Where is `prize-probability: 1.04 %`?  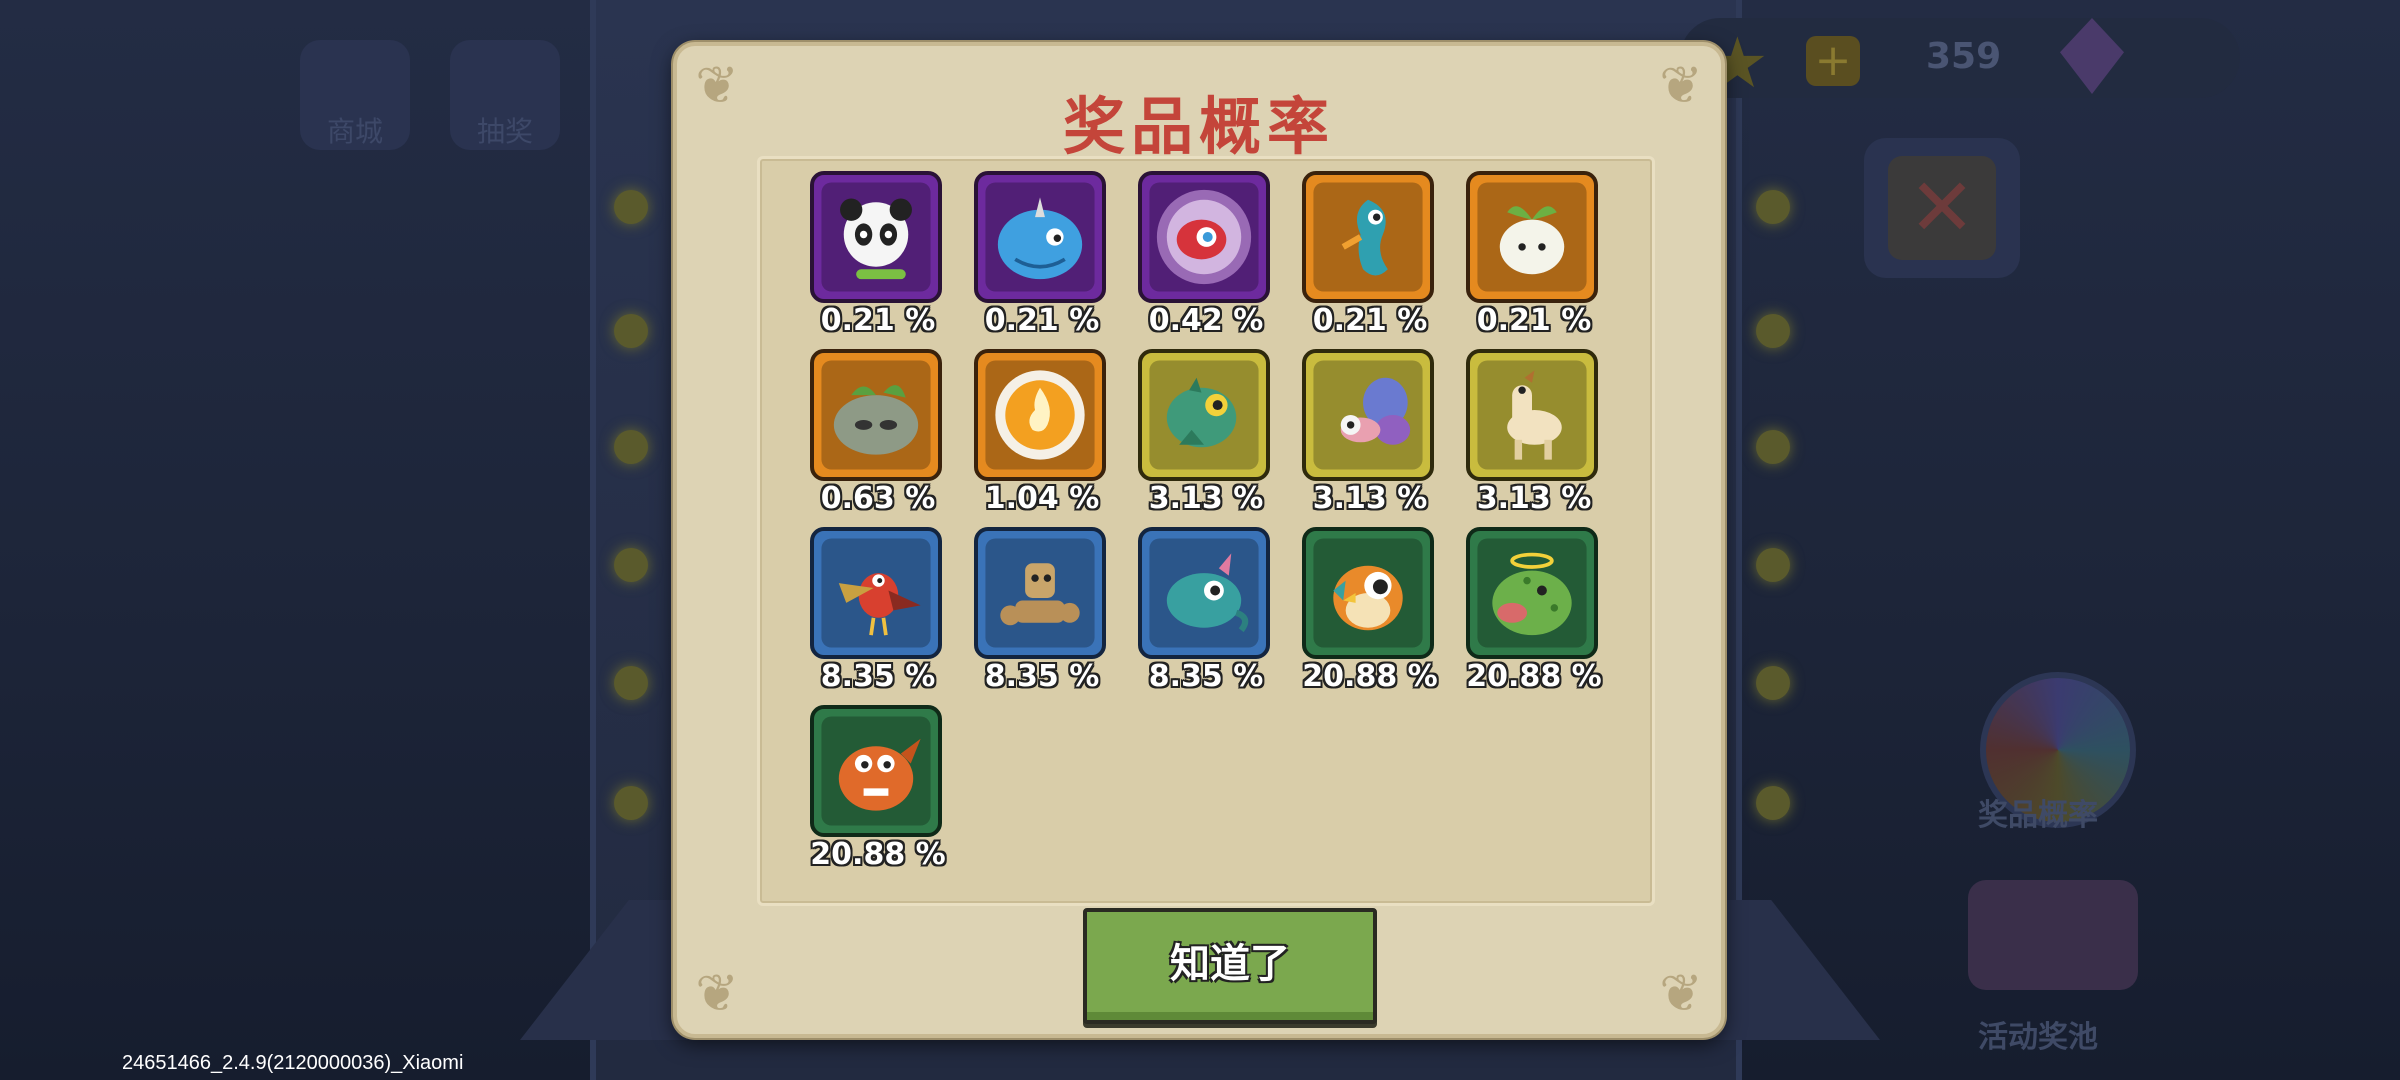 prize-probability: 1.04 % is located at coordinates (1042, 498).